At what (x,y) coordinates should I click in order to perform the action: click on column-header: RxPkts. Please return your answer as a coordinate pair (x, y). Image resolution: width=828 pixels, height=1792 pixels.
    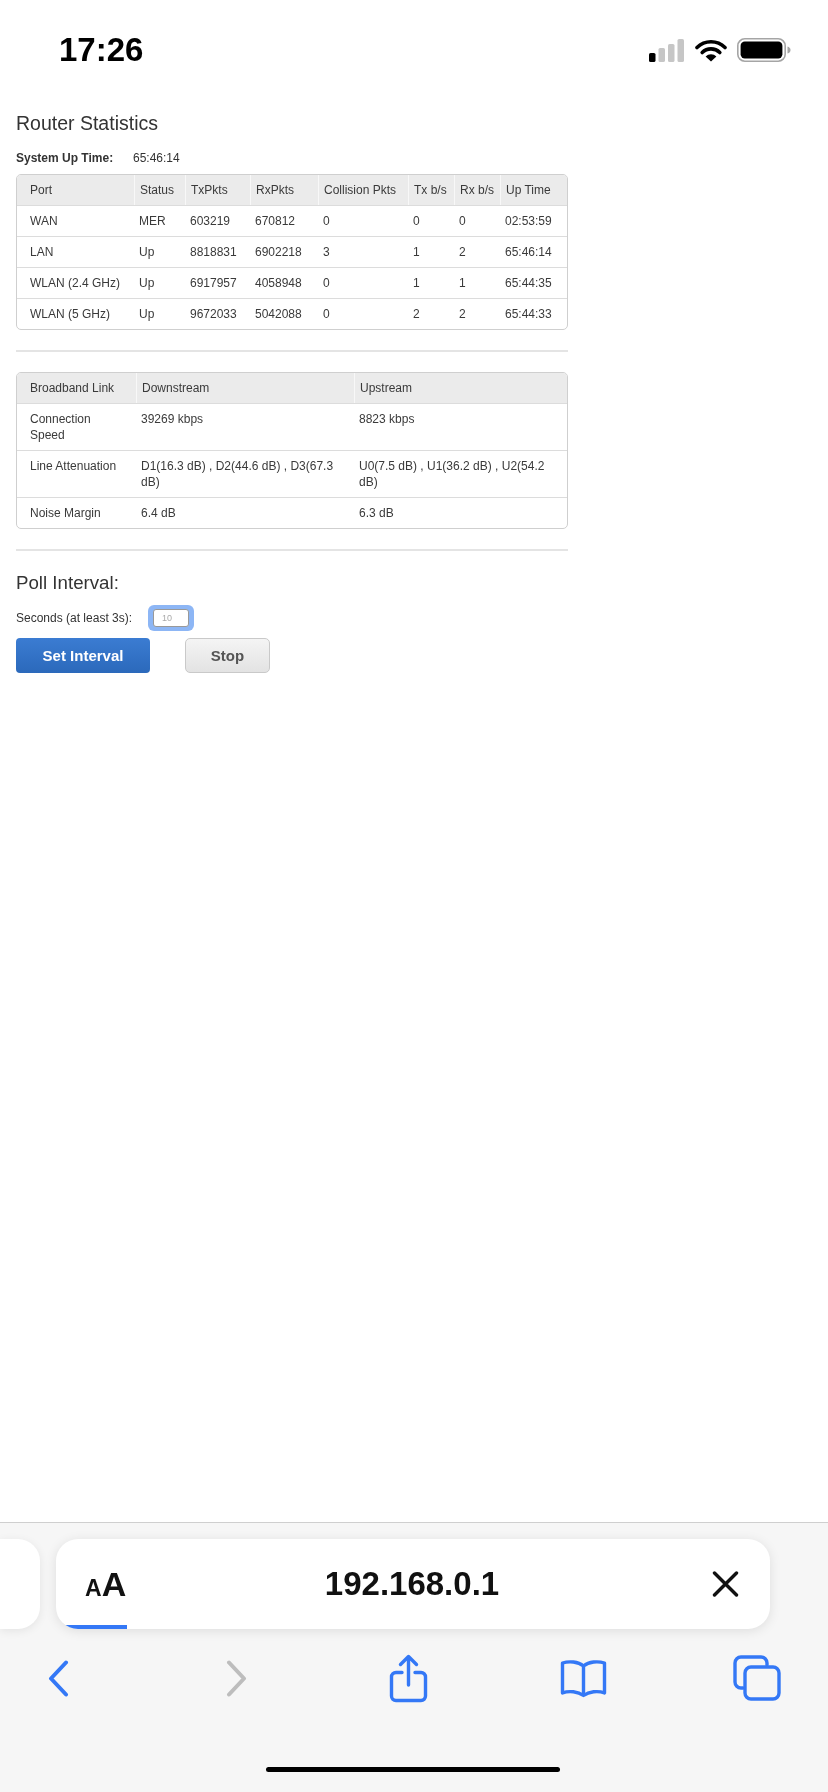
    Looking at the image, I should click on (284, 190).